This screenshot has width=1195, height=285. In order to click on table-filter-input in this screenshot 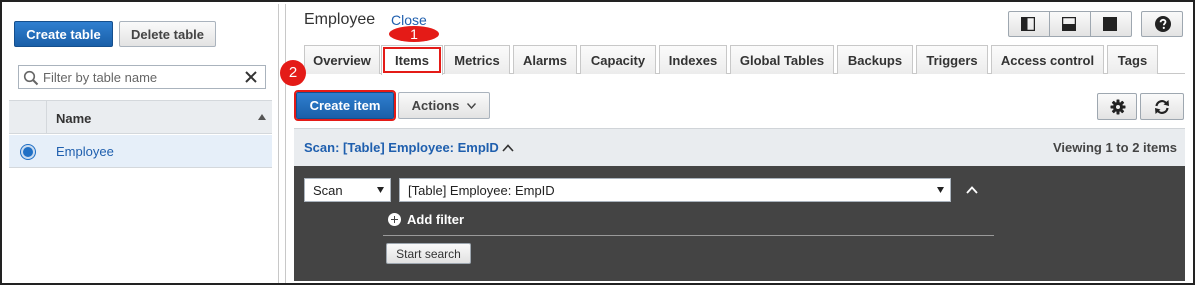, I will do `click(139, 77)`.